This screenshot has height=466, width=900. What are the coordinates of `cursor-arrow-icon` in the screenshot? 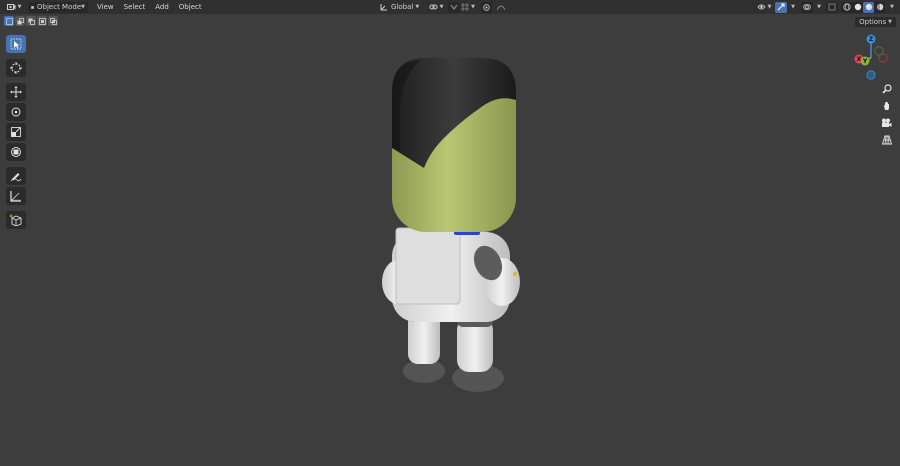 It's located at (16, 44).